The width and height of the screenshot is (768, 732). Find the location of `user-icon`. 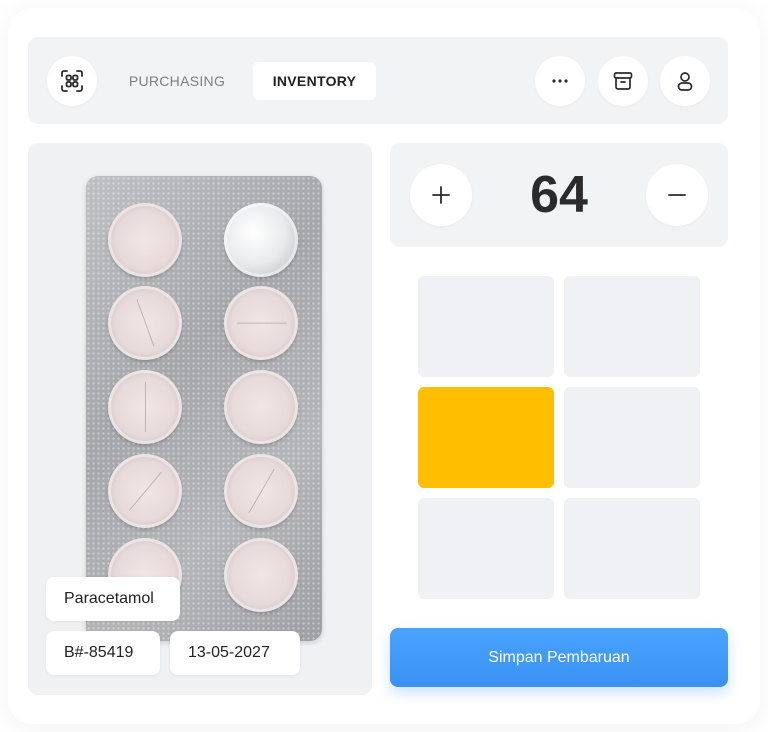

user-icon is located at coordinates (685, 81).